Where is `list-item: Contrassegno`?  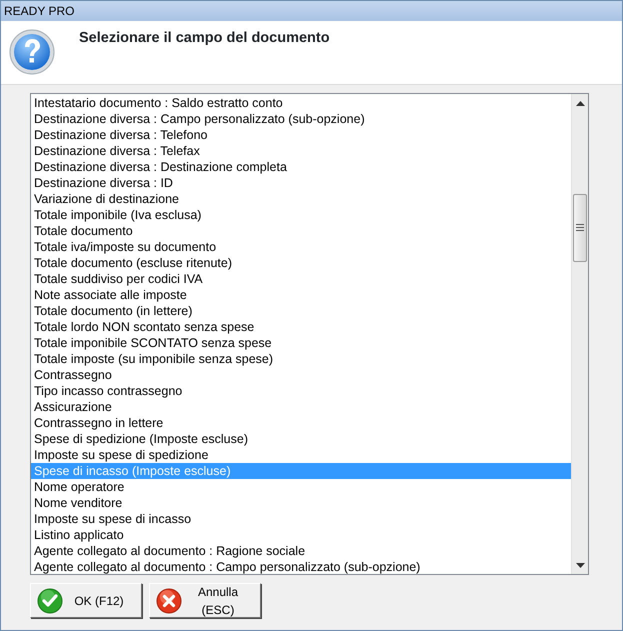 list-item: Contrassegno is located at coordinates (301, 375).